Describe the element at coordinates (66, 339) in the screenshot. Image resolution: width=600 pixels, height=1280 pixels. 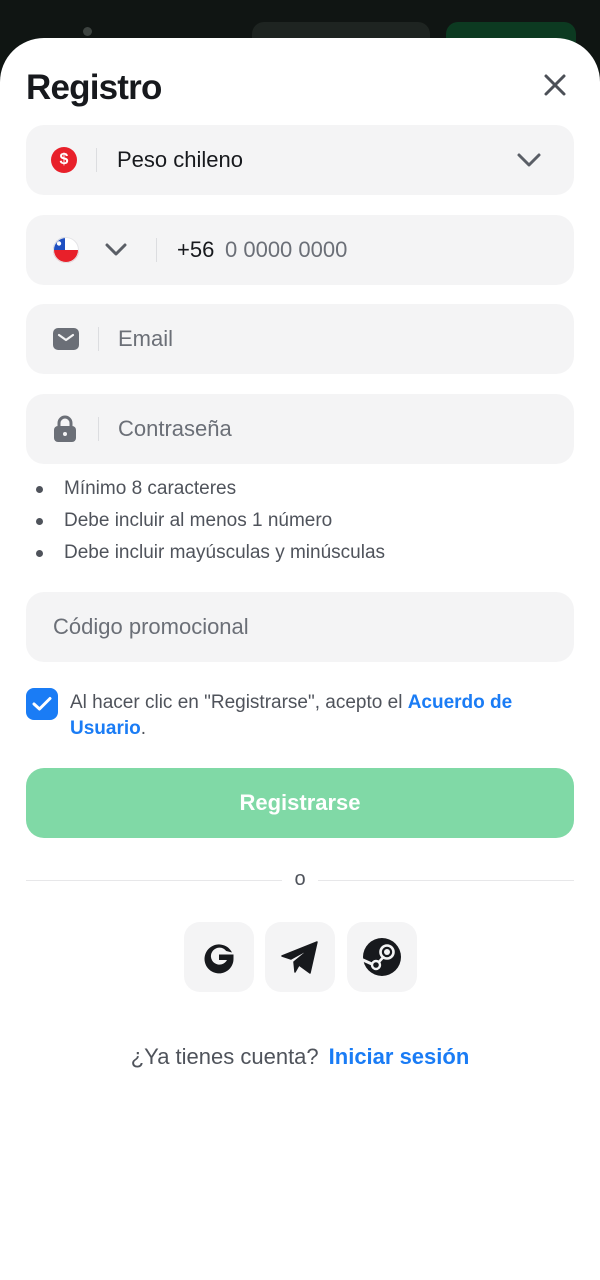
I see `mail-icon` at that location.